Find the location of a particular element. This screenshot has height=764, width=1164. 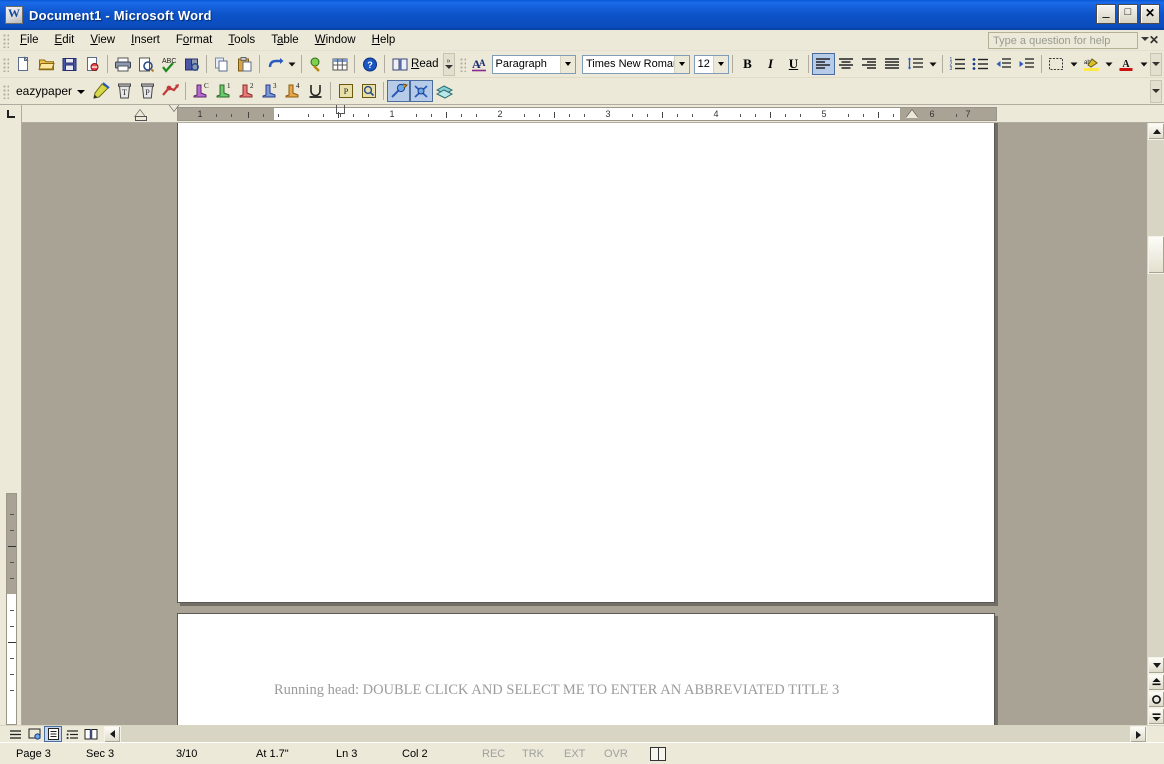

eazypaper-page-tool-button: P is located at coordinates (345, 91).